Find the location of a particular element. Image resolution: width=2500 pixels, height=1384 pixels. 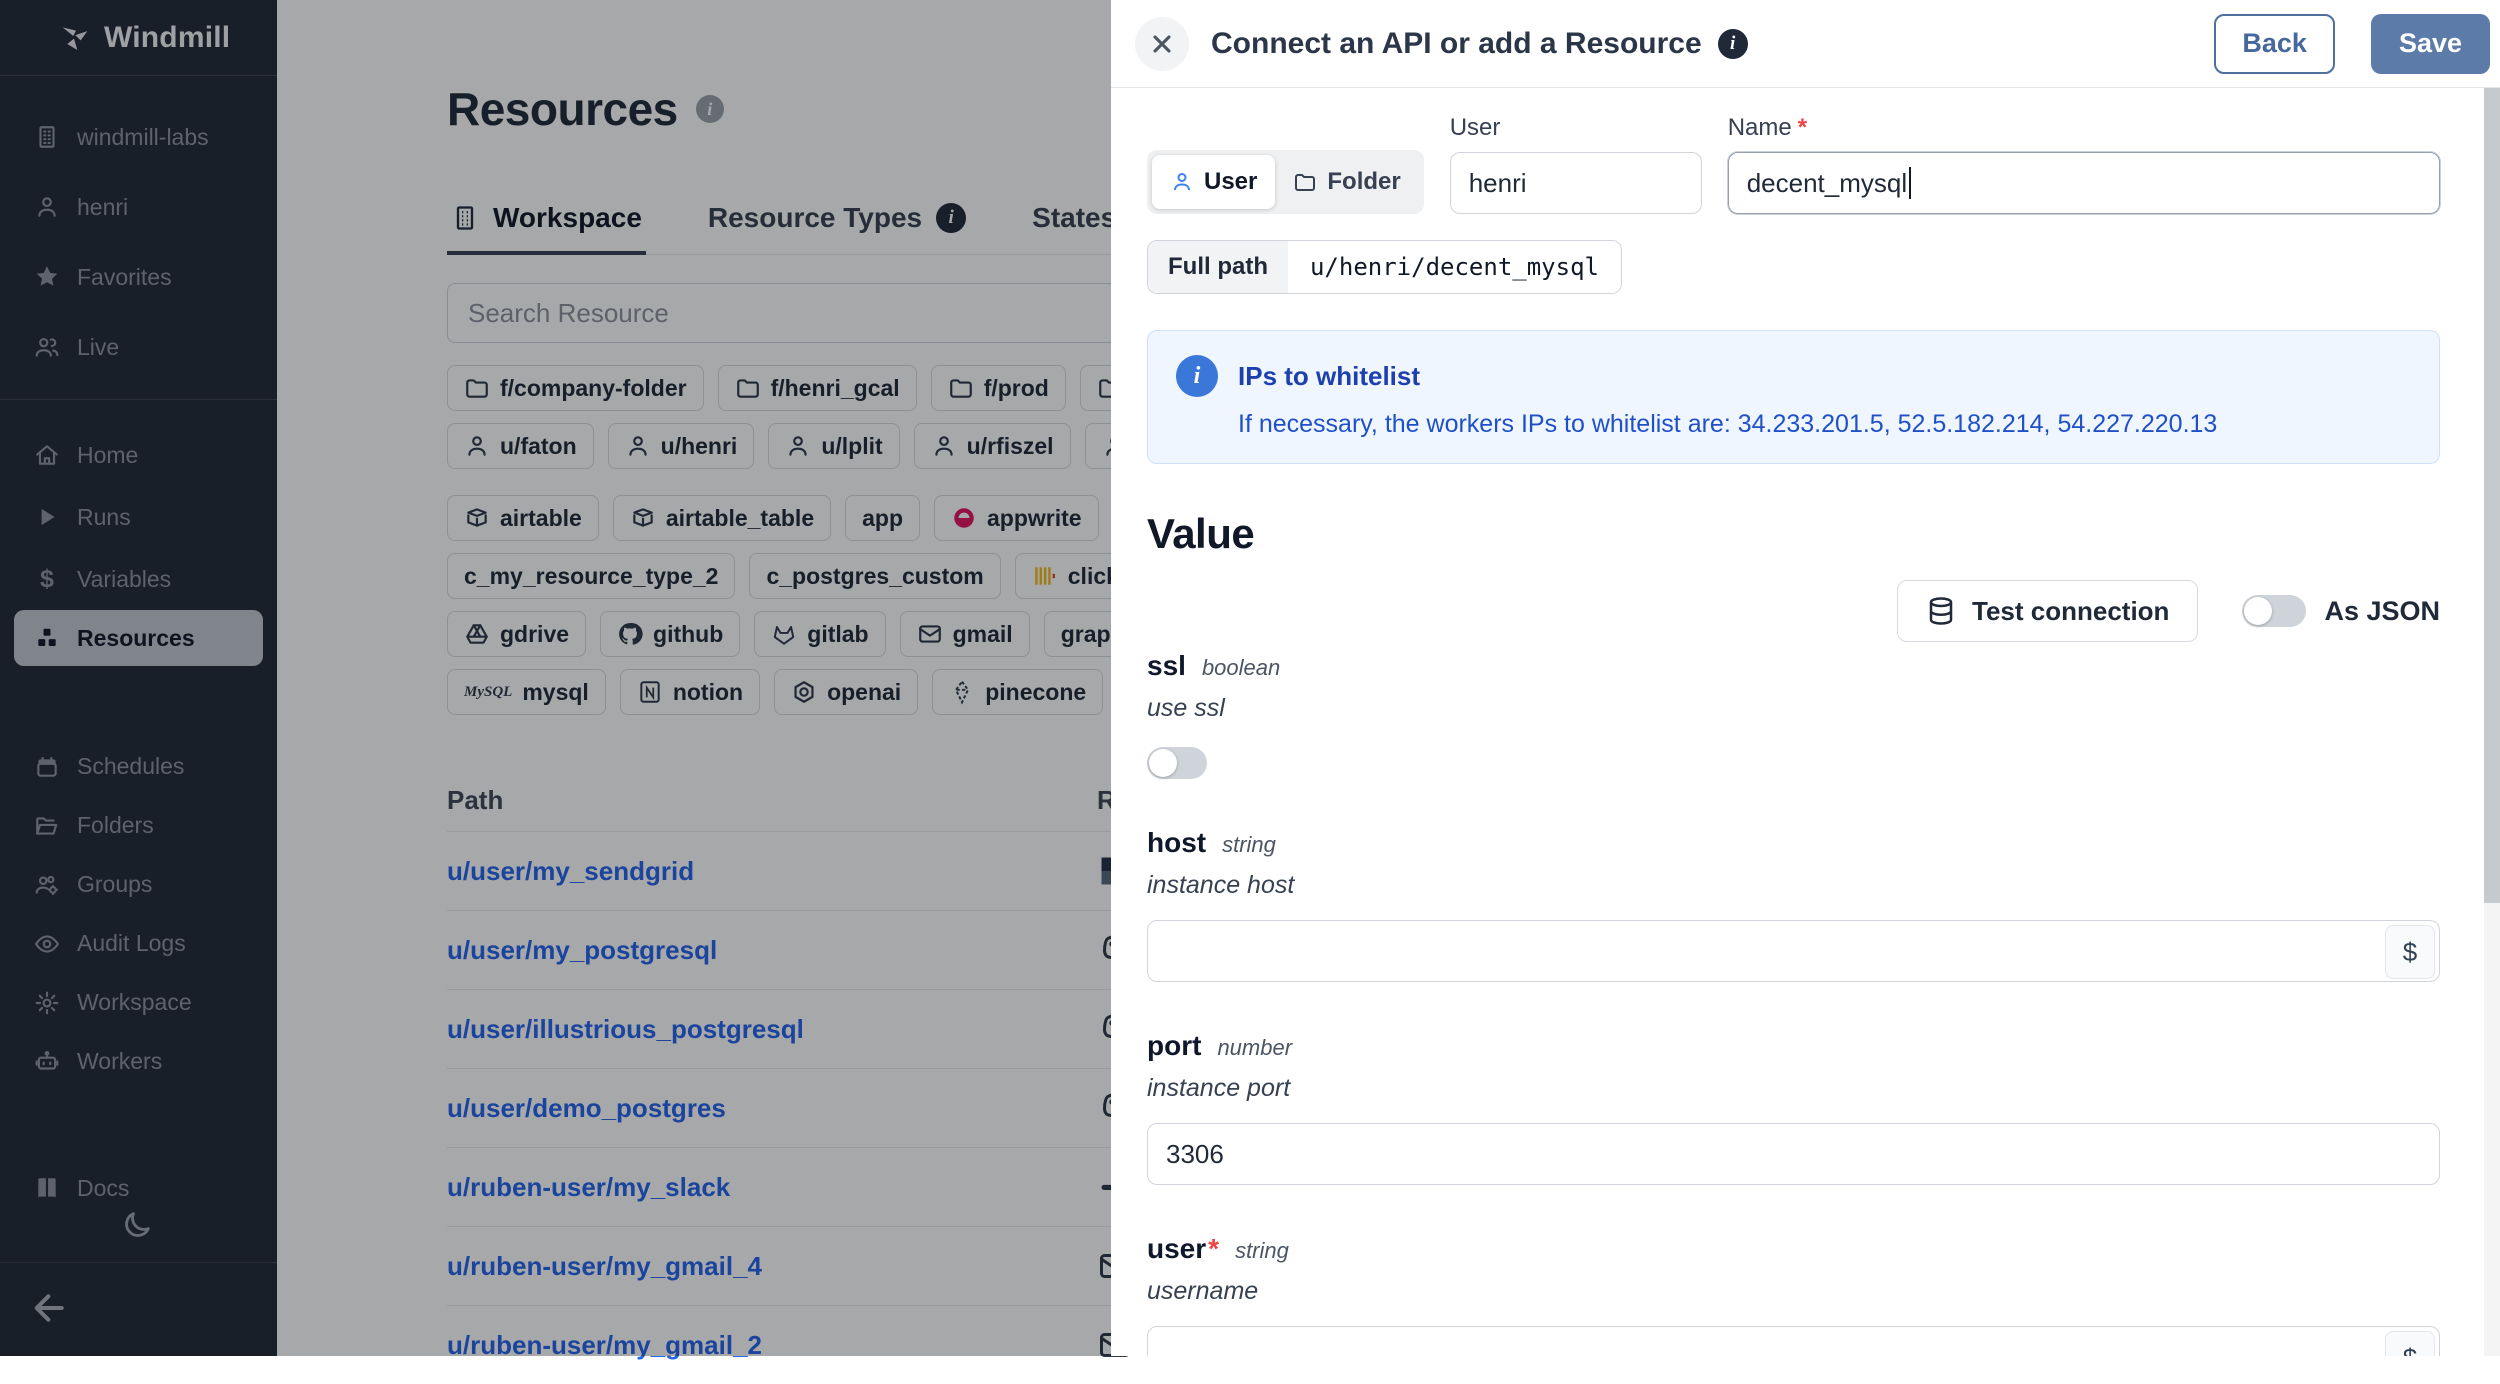

port-input is located at coordinates (1793, 1154).